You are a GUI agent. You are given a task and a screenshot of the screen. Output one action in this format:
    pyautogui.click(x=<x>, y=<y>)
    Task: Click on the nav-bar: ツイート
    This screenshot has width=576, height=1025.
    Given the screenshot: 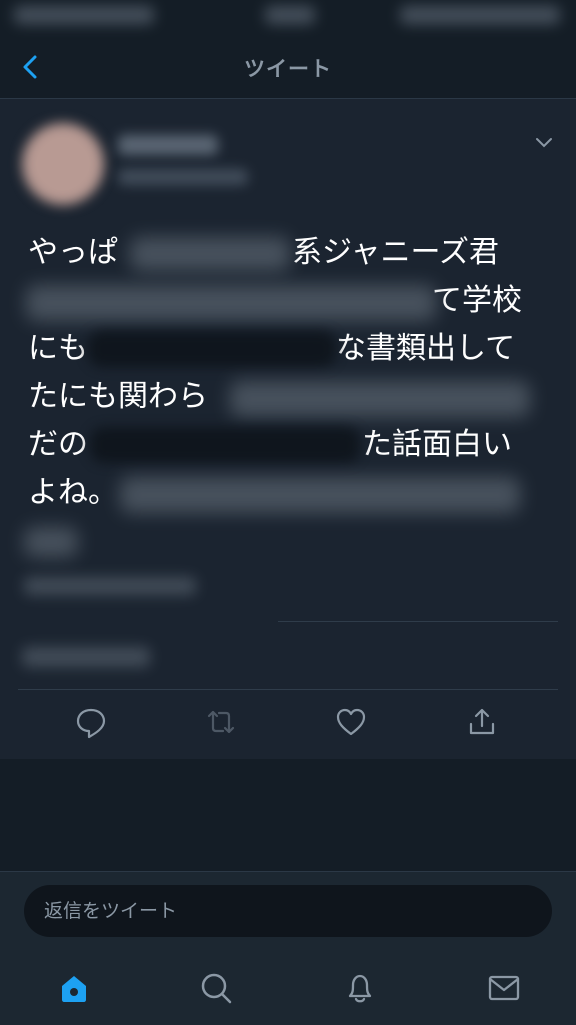 What is the action you would take?
    pyautogui.click(x=288, y=69)
    